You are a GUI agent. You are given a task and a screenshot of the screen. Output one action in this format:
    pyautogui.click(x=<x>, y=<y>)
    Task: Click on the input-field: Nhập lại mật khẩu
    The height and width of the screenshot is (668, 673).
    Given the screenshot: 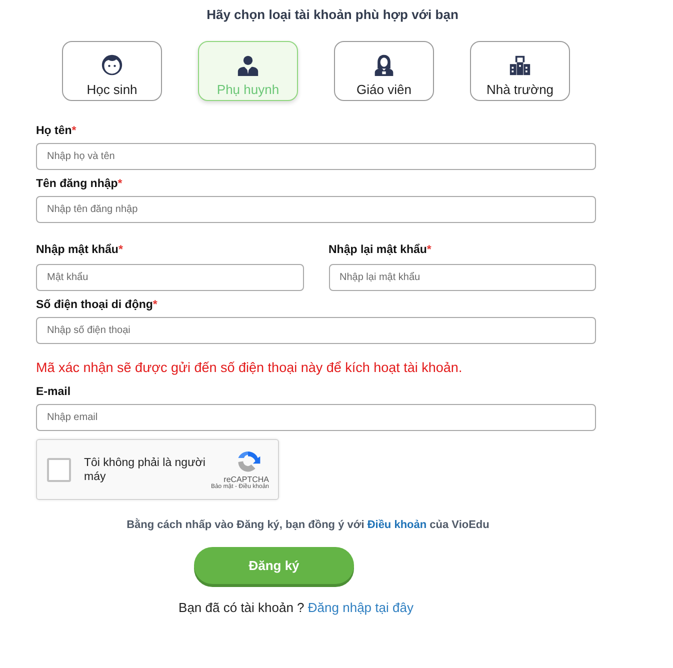 What is the action you would take?
    pyautogui.click(x=462, y=277)
    